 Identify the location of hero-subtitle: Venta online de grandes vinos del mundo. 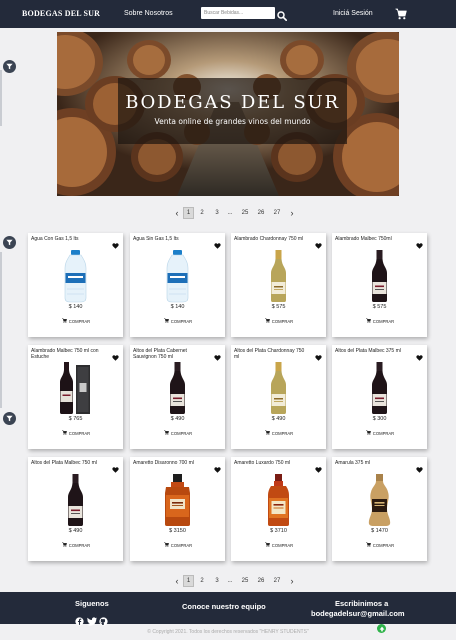
(232, 121).